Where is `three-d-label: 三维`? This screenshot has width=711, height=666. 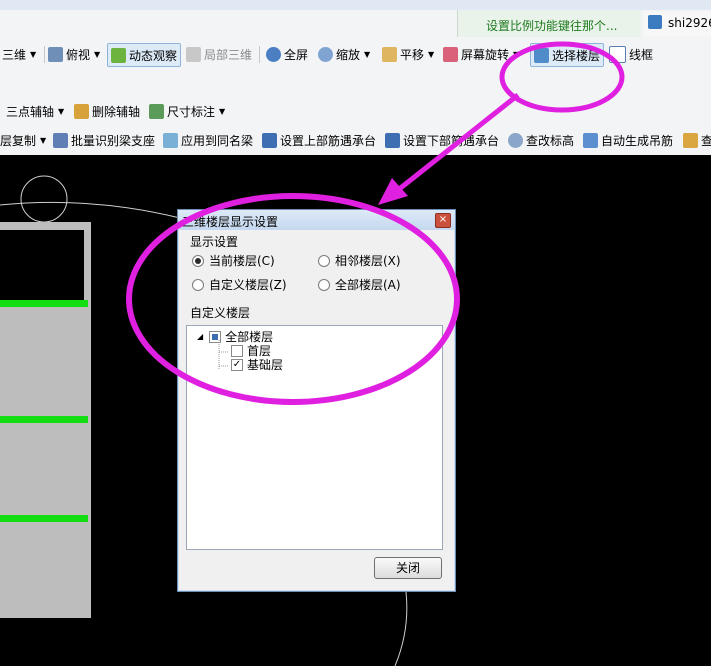 three-d-label: 三维 is located at coordinates (14, 54).